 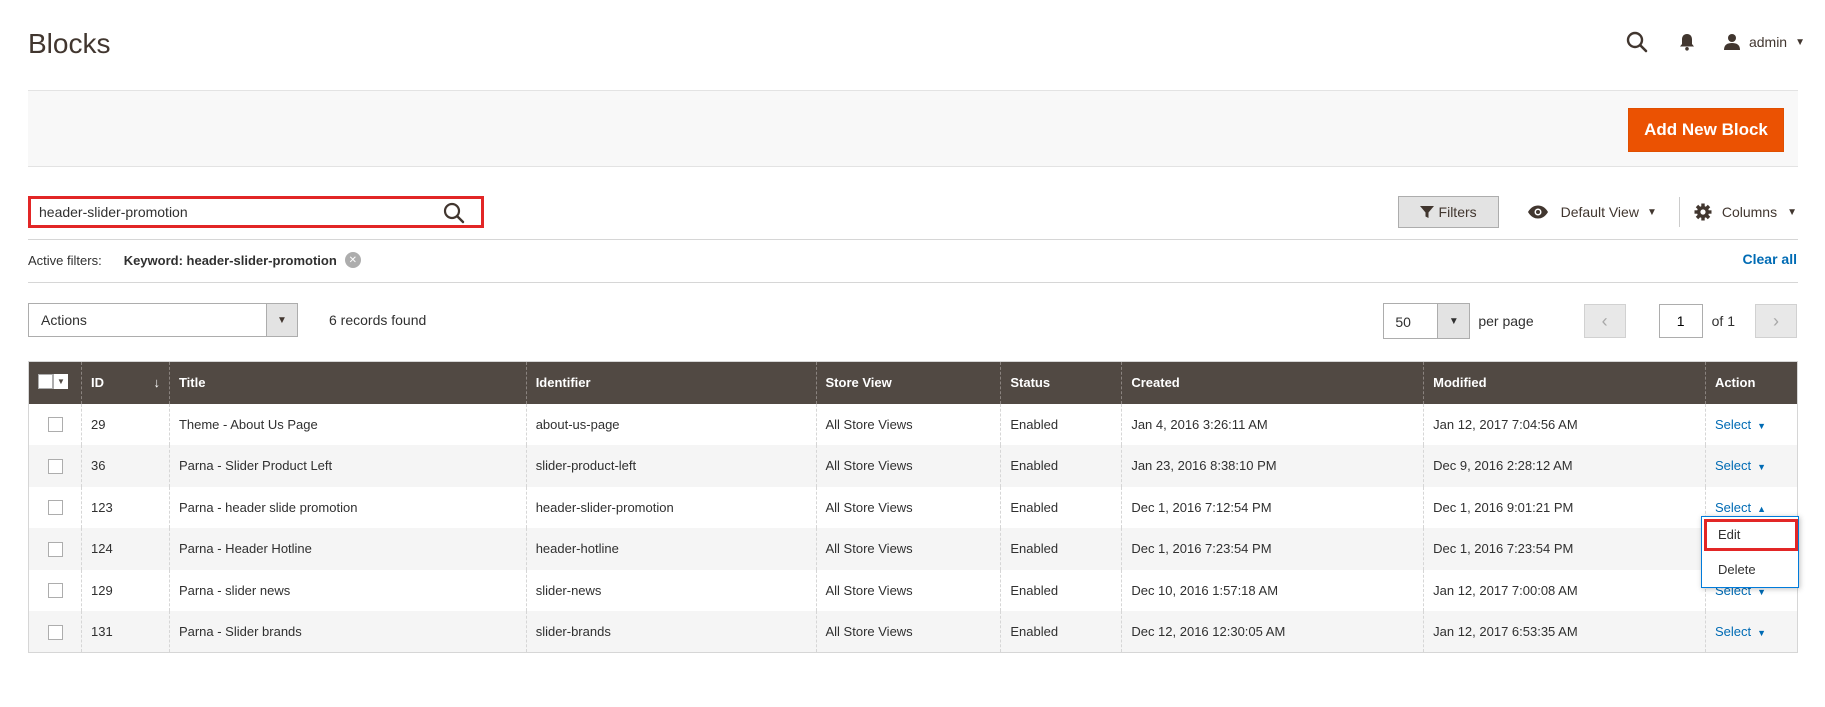 What do you see at coordinates (908, 382) in the screenshot?
I see `column-header-store-view: Store View` at bounding box center [908, 382].